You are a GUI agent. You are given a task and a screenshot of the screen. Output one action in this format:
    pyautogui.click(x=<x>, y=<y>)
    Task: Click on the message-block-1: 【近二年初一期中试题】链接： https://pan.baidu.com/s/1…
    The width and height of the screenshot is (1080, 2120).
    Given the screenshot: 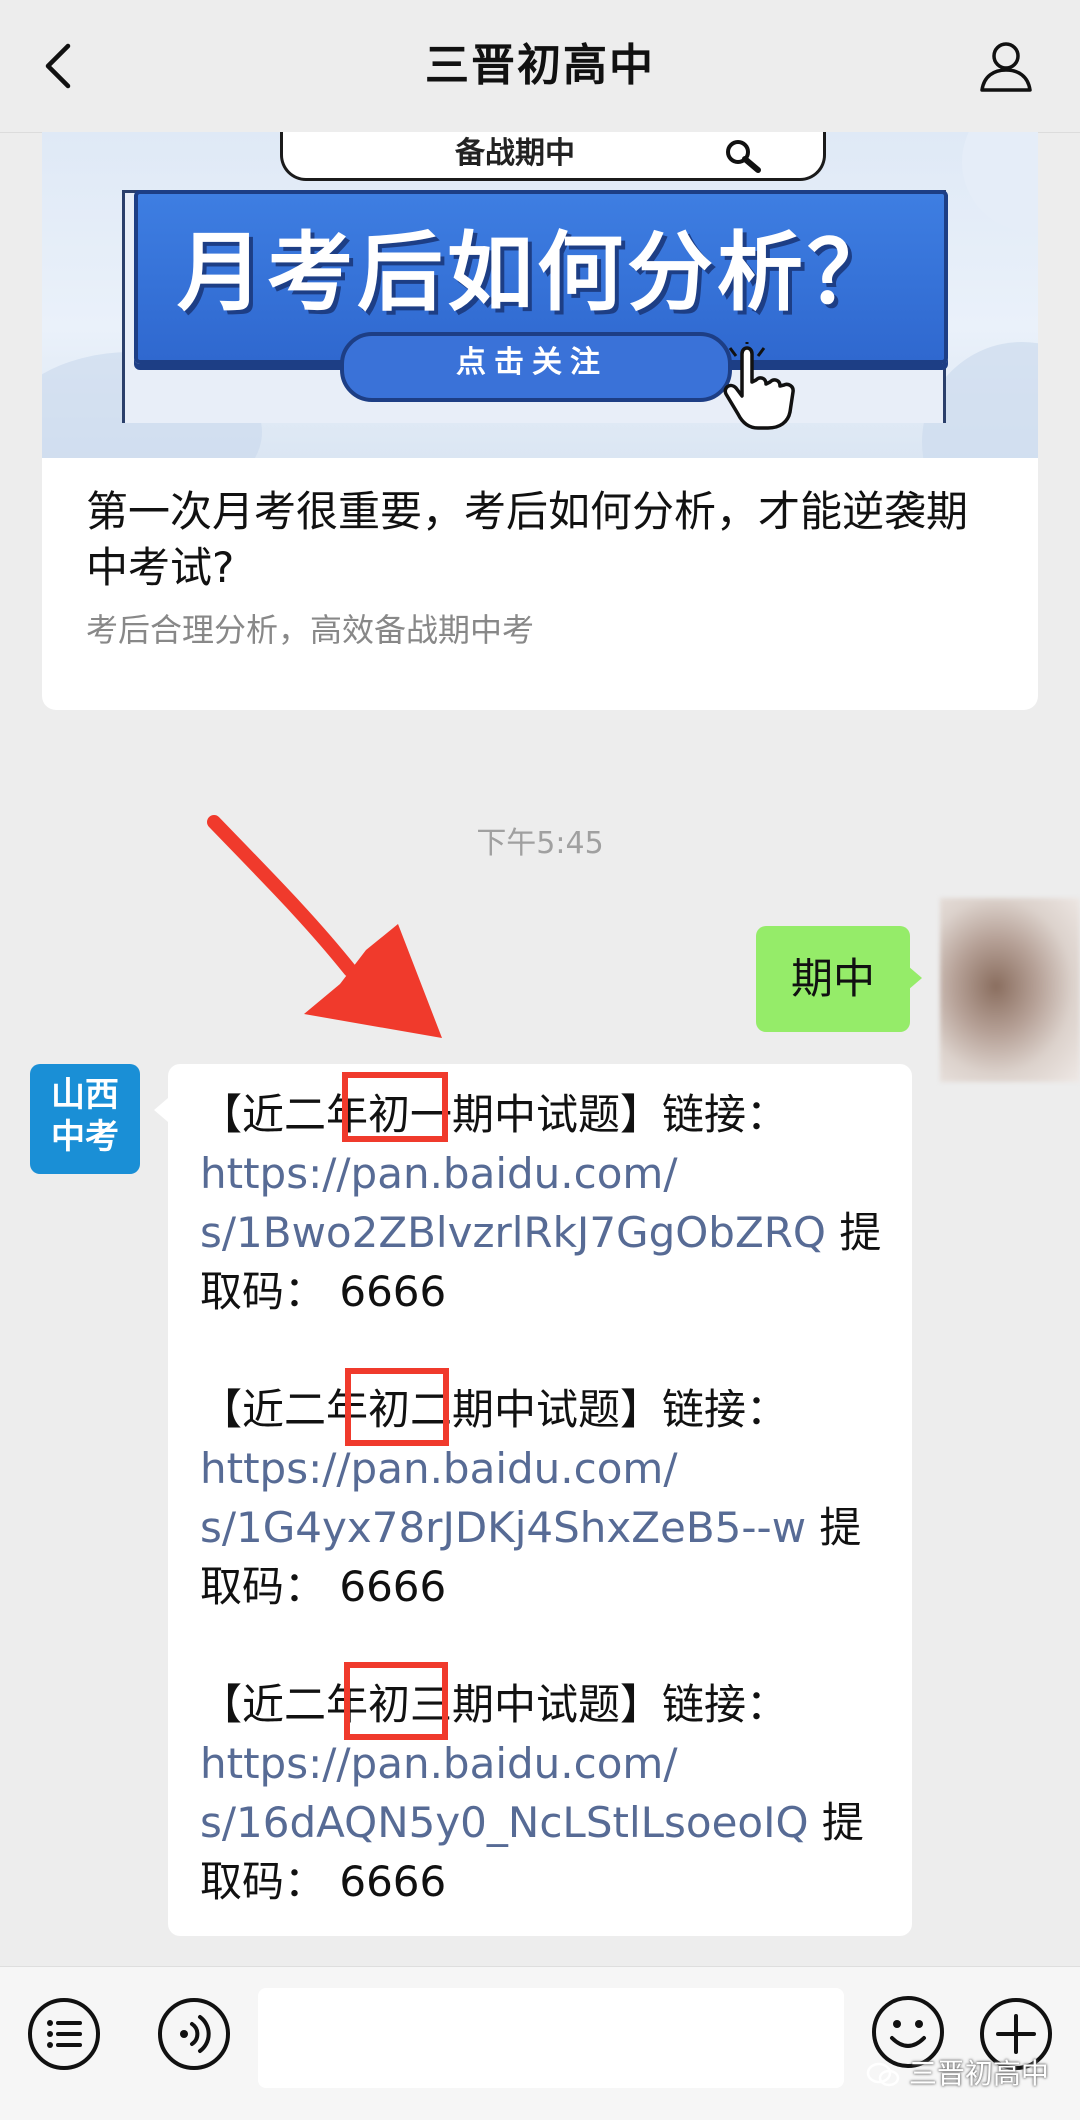 What is the action you would take?
    pyautogui.click(x=545, y=1203)
    